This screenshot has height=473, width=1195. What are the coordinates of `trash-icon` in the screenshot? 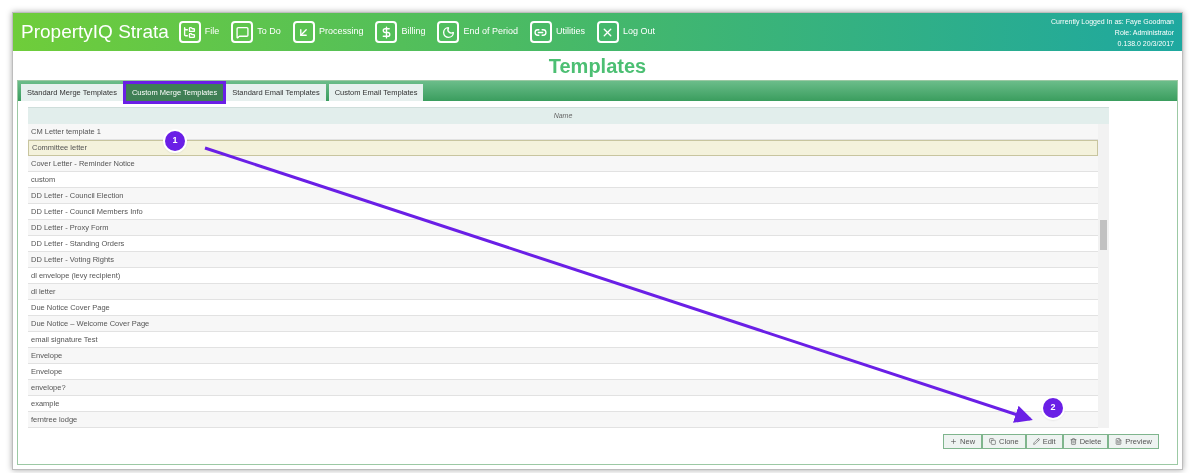 It's located at (1073, 441).